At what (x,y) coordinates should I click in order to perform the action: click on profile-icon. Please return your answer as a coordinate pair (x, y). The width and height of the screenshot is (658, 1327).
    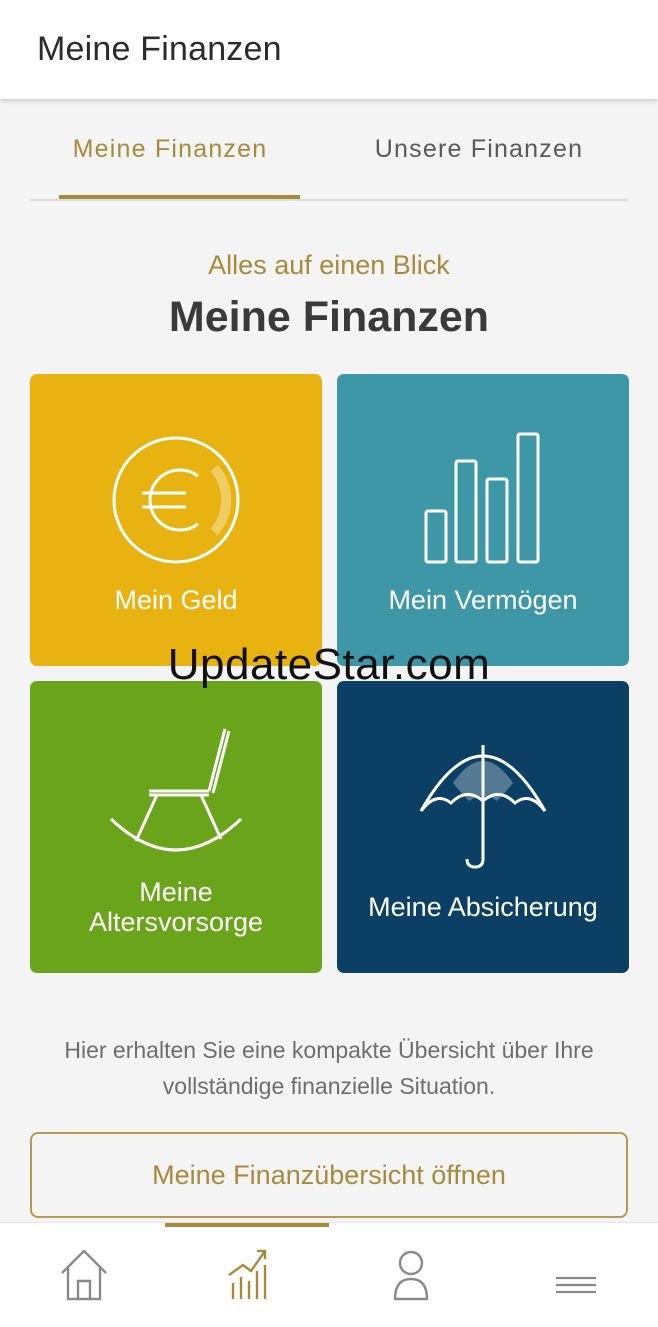
    Looking at the image, I should click on (411, 1275).